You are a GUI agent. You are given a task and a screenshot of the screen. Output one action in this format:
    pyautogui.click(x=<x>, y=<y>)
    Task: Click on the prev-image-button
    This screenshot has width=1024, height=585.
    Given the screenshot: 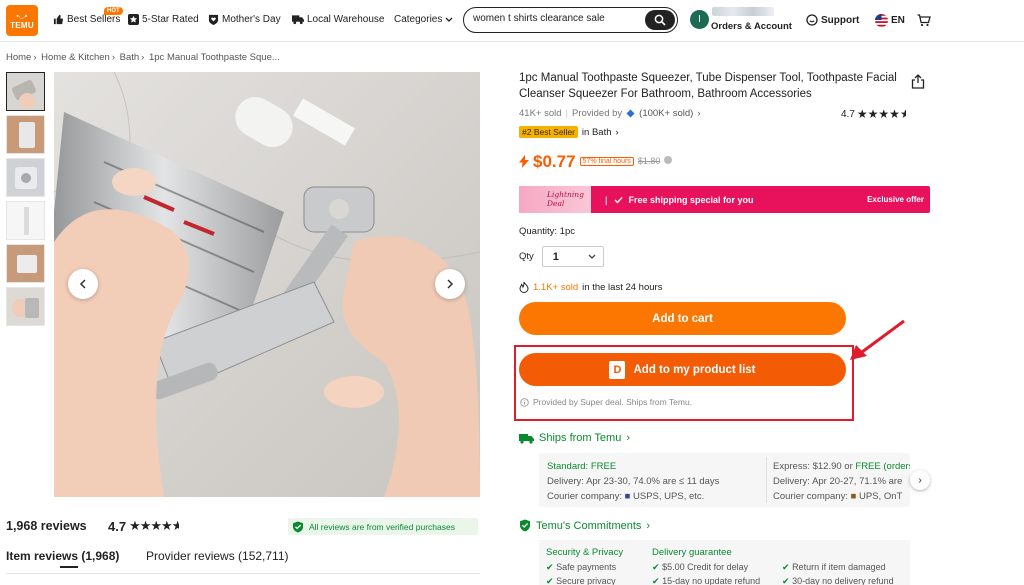 What is the action you would take?
    pyautogui.click(x=83, y=284)
    